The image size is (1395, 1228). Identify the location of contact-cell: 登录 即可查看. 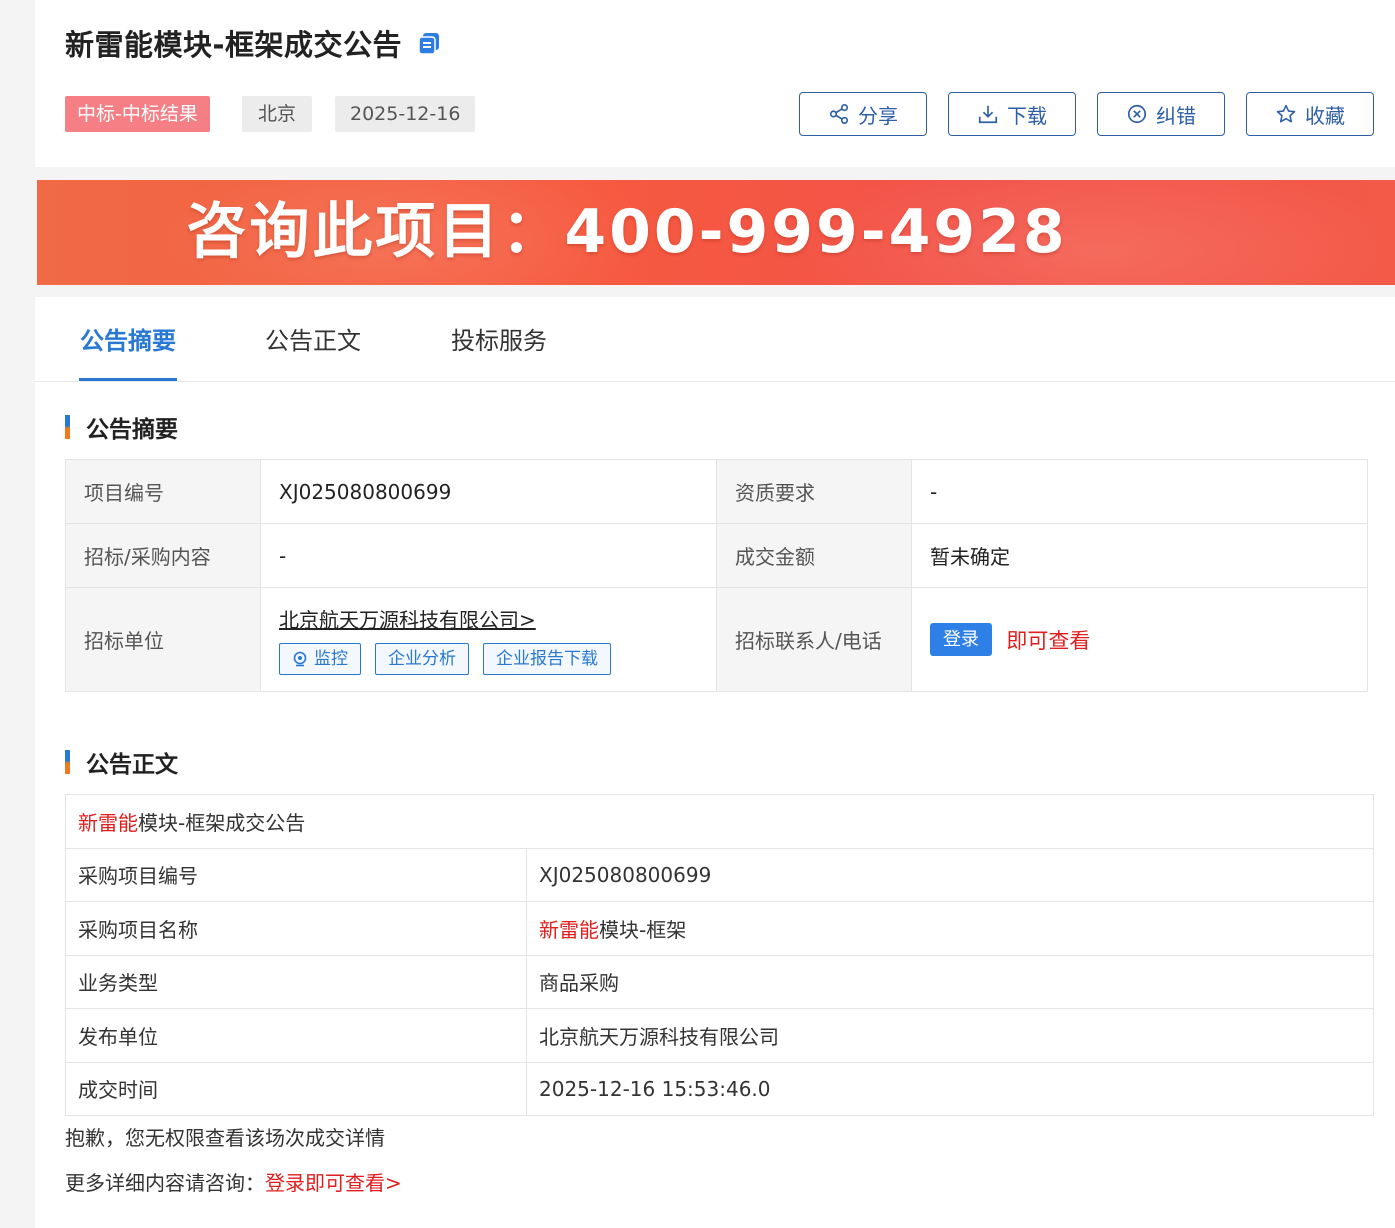
(1139, 639).